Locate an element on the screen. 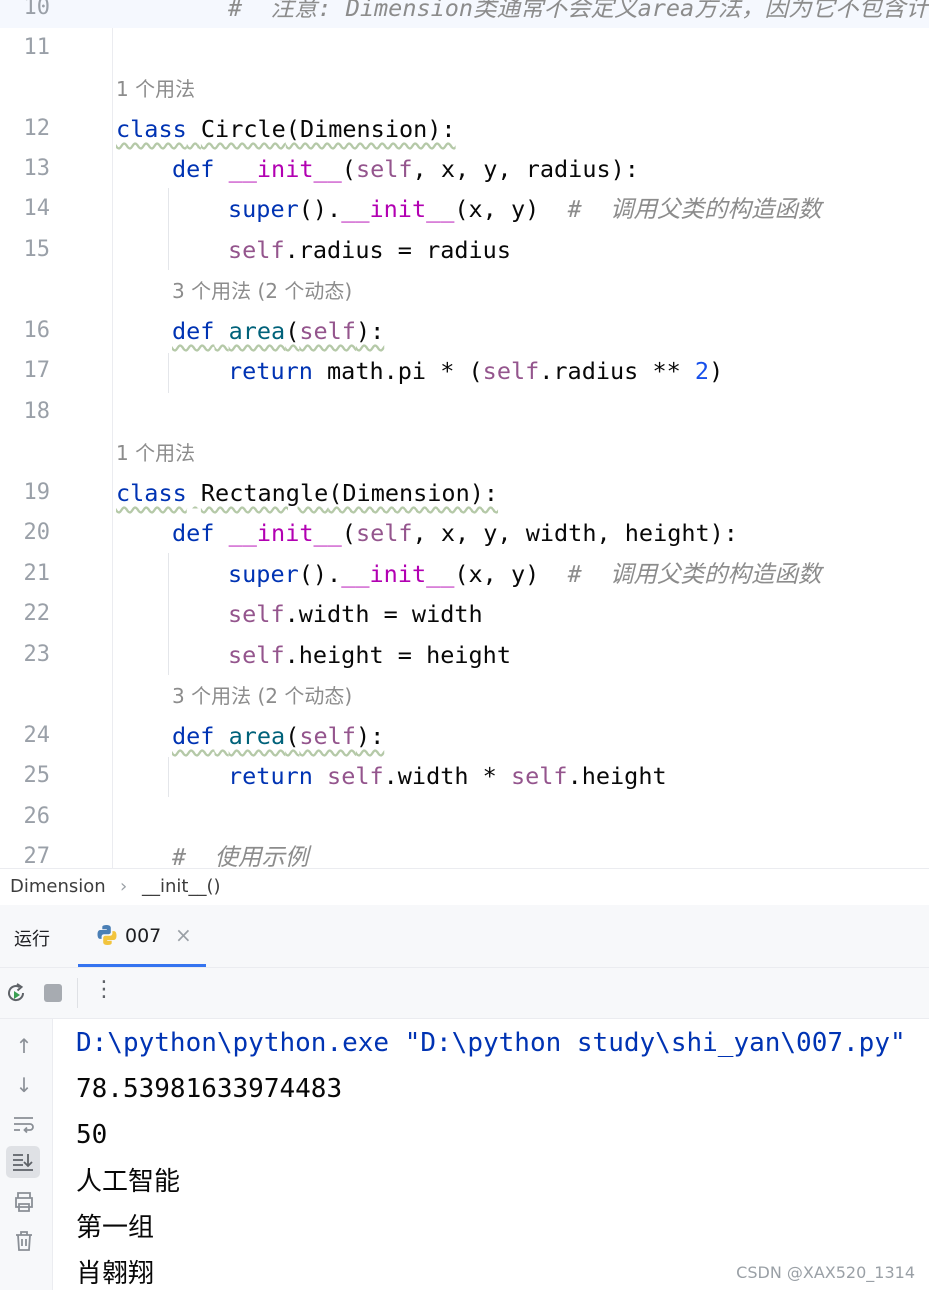 The width and height of the screenshot is (929, 1291). code-line: 19 class Rectangle(Dimension): is located at coordinates (464, 493).